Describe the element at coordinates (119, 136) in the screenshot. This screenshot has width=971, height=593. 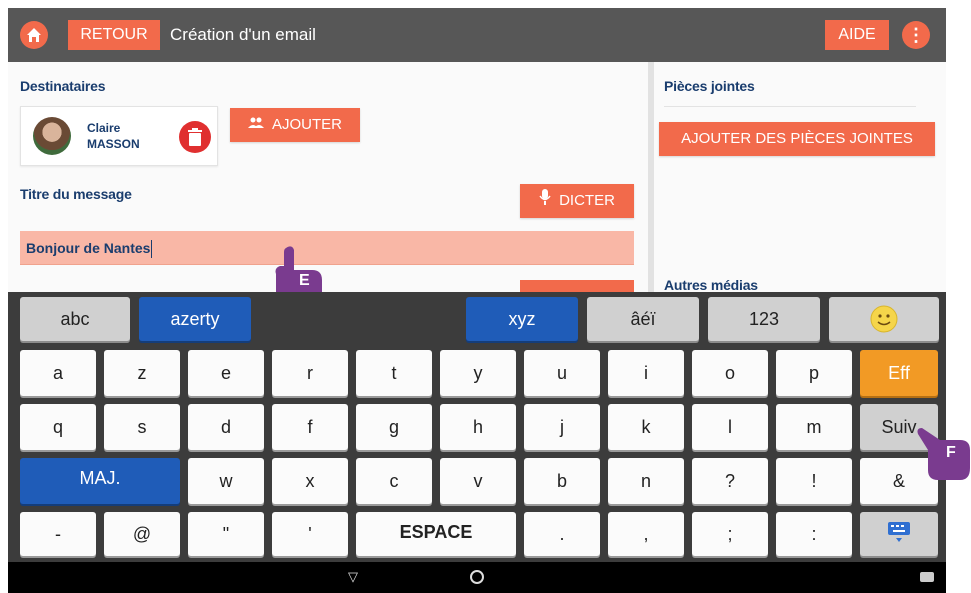
I see `recipient-card: Claire MASSON` at that location.